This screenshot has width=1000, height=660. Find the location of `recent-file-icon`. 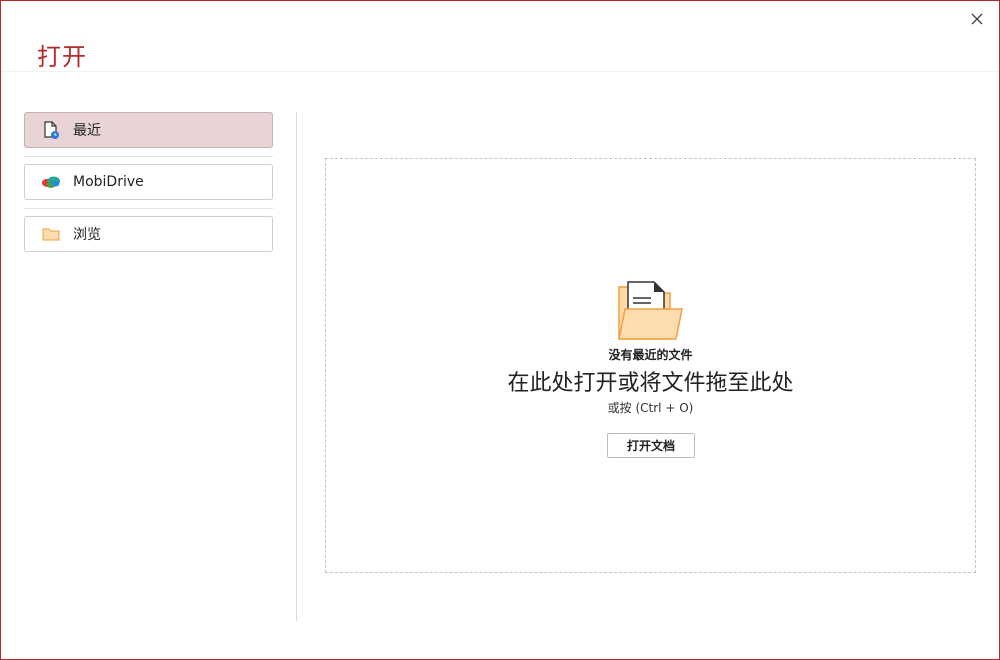

recent-file-icon is located at coordinates (51, 130).